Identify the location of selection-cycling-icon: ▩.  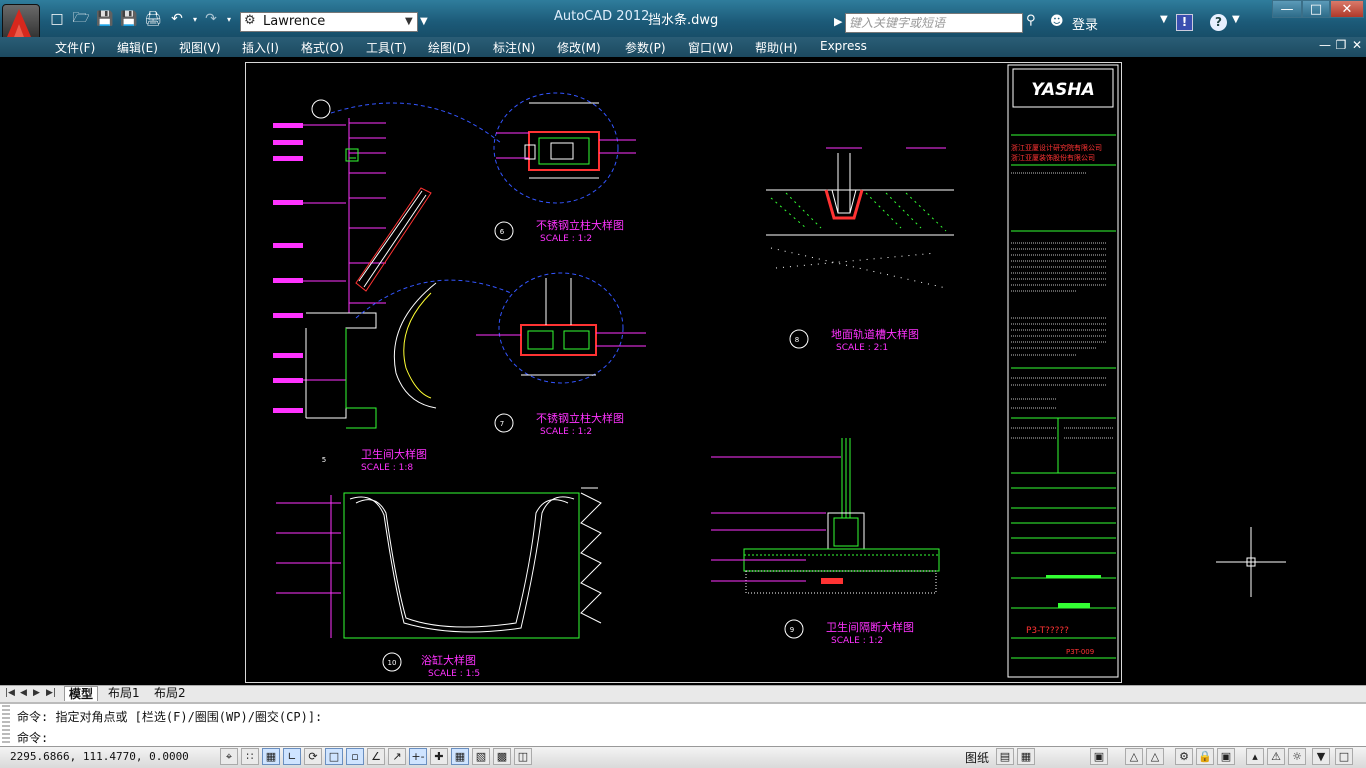
(502, 756).